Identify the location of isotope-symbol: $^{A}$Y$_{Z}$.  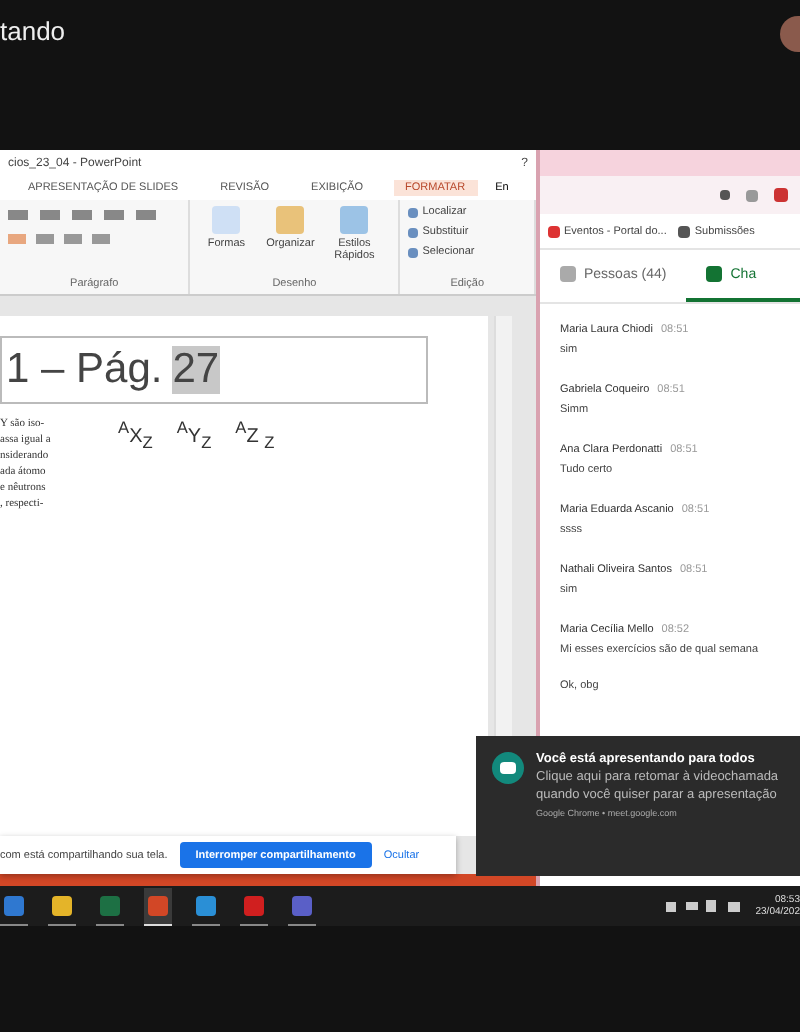
(194, 437).